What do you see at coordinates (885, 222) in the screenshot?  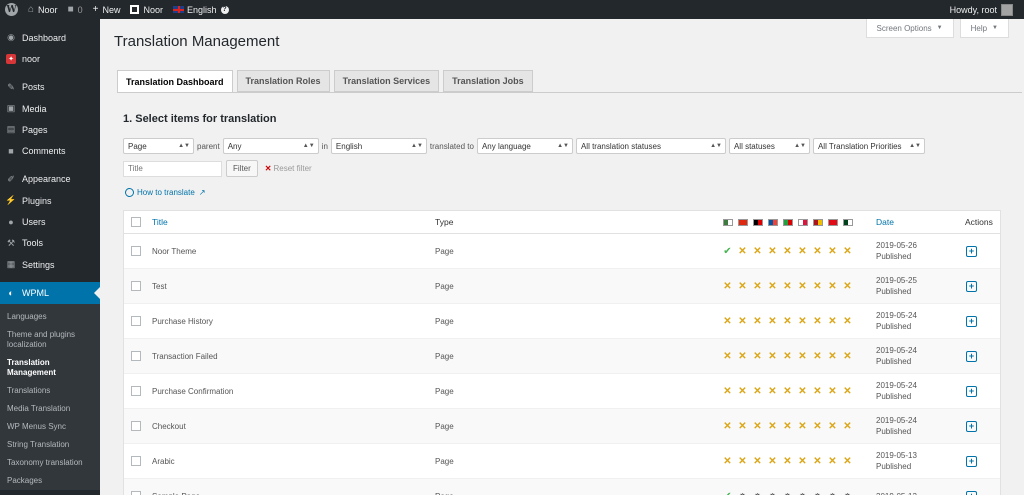 I see `date-column-header: Date` at bounding box center [885, 222].